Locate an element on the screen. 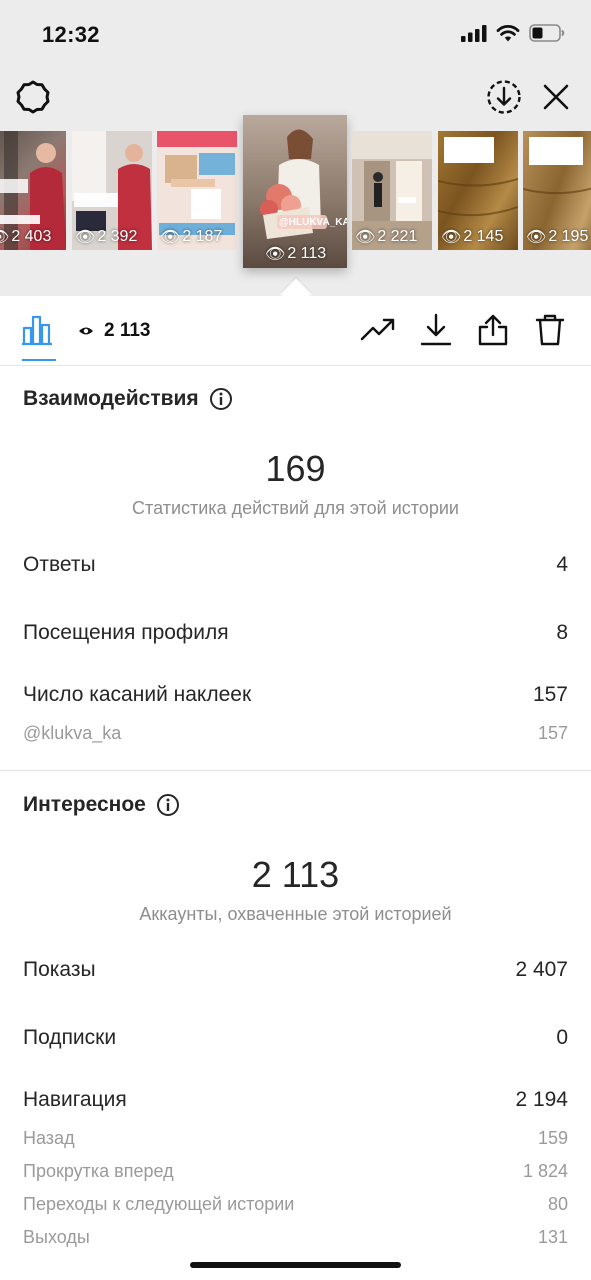  stat-label: Прокрутка вперед is located at coordinates (98, 1171).